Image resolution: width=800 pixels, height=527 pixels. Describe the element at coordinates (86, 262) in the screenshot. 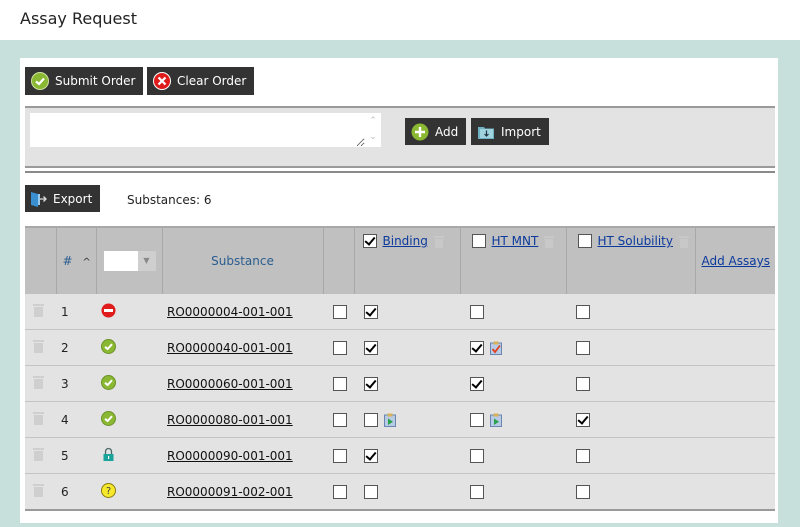

I see `sort-ascending-icon: ^` at that location.